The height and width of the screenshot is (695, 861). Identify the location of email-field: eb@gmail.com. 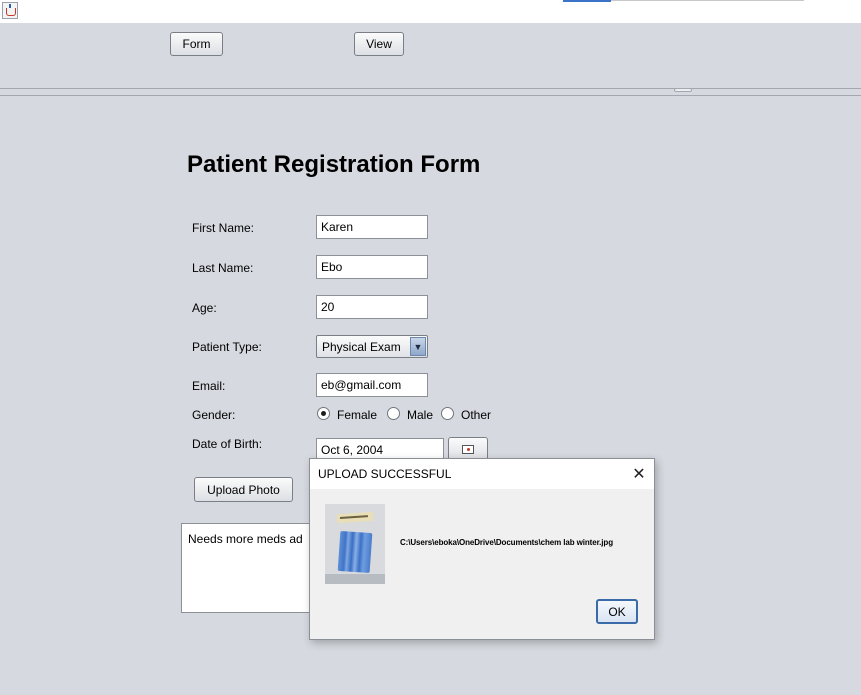
(372, 385).